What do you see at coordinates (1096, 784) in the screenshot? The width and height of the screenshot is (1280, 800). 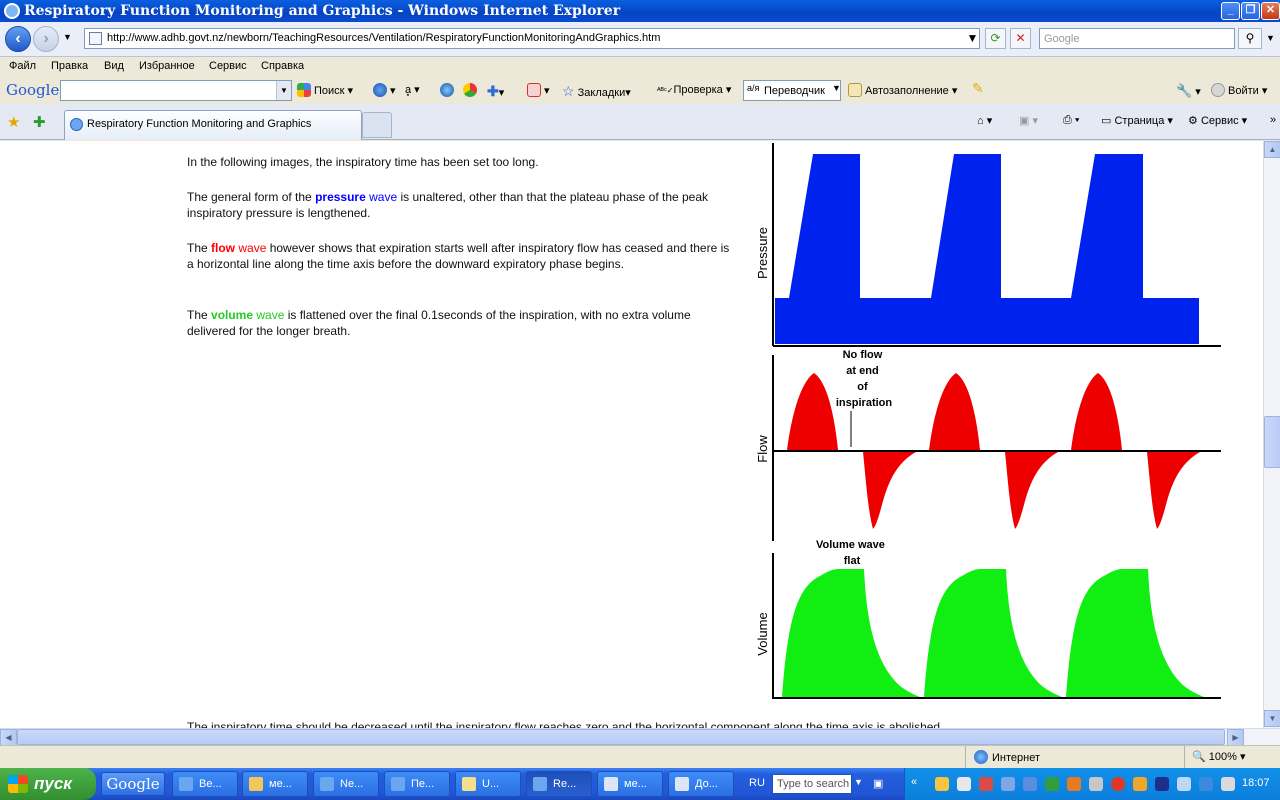 I see `volume-icon` at bounding box center [1096, 784].